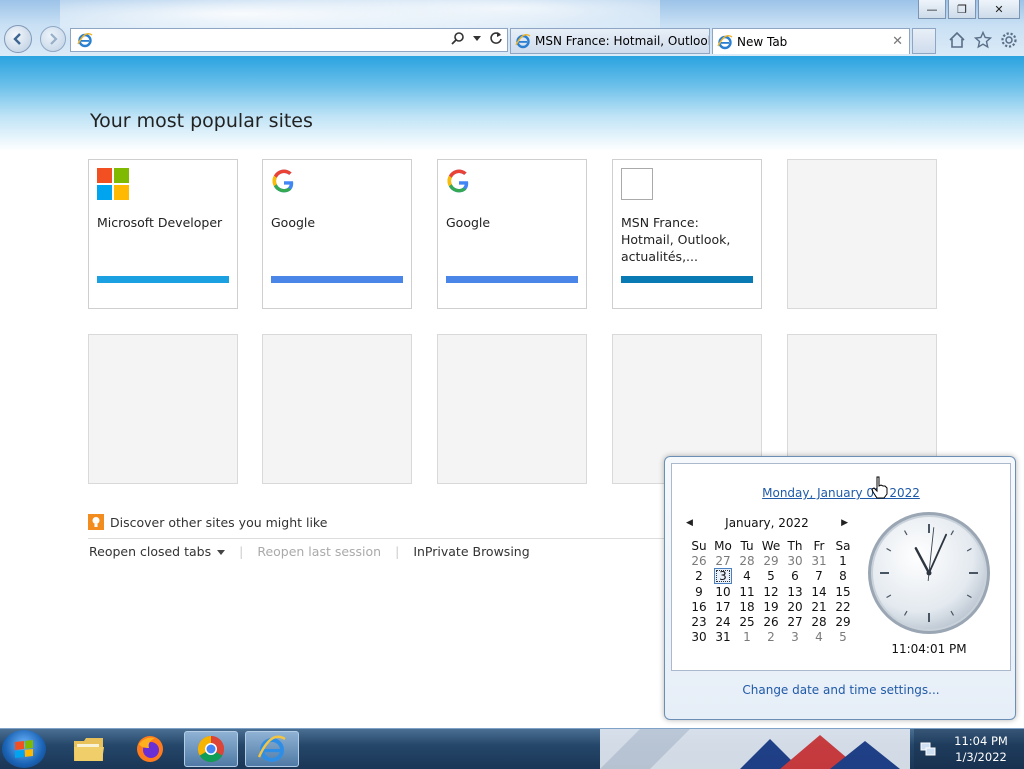 The image size is (1024, 769). What do you see at coordinates (843, 591) in the screenshot?
I see `calendar-day: 15` at bounding box center [843, 591].